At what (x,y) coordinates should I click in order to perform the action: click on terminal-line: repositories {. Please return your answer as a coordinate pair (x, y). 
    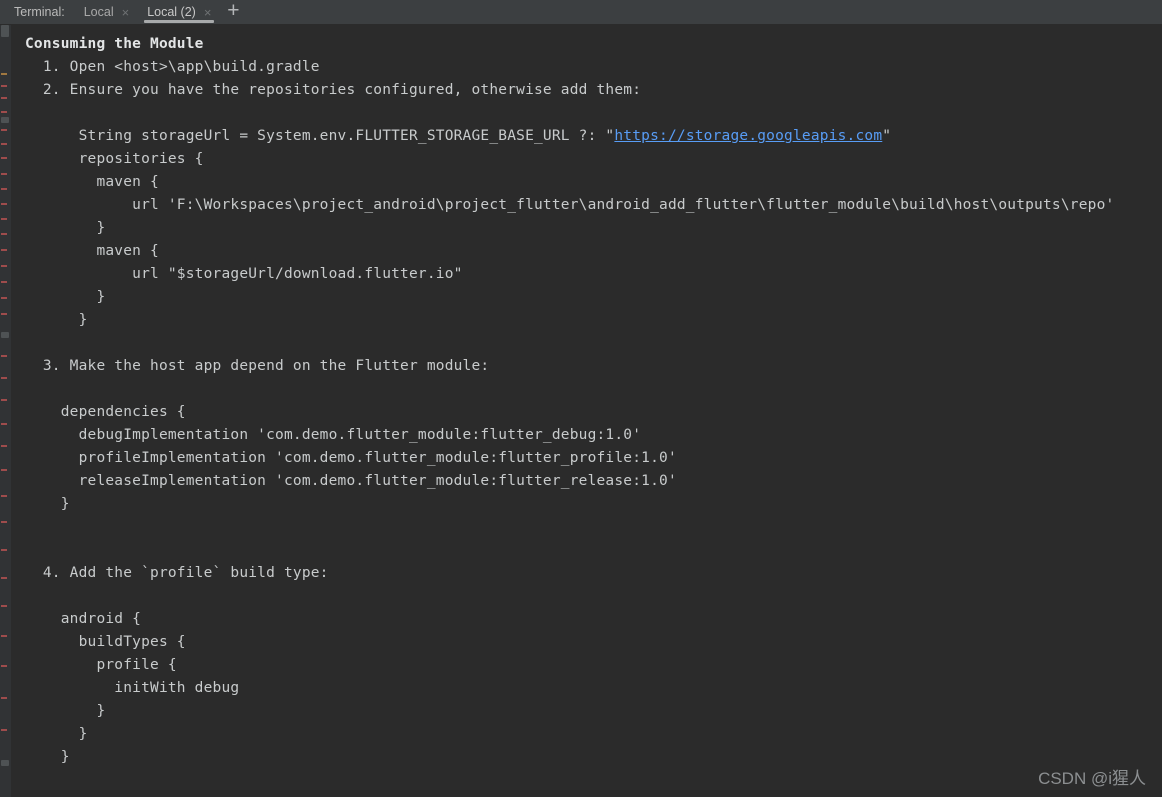
    Looking at the image, I should click on (114, 159).